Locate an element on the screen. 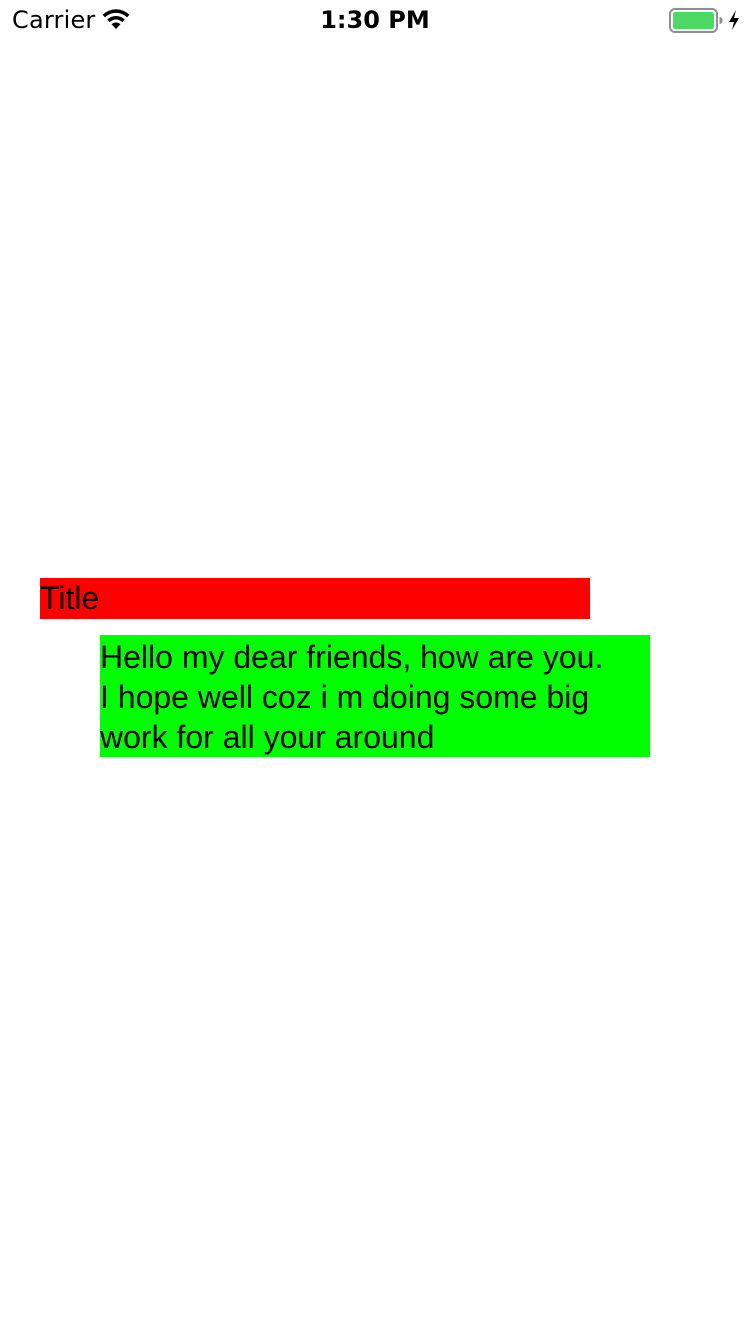  body-text-line: I hope well coz i m doing some big is located at coordinates (345, 697).